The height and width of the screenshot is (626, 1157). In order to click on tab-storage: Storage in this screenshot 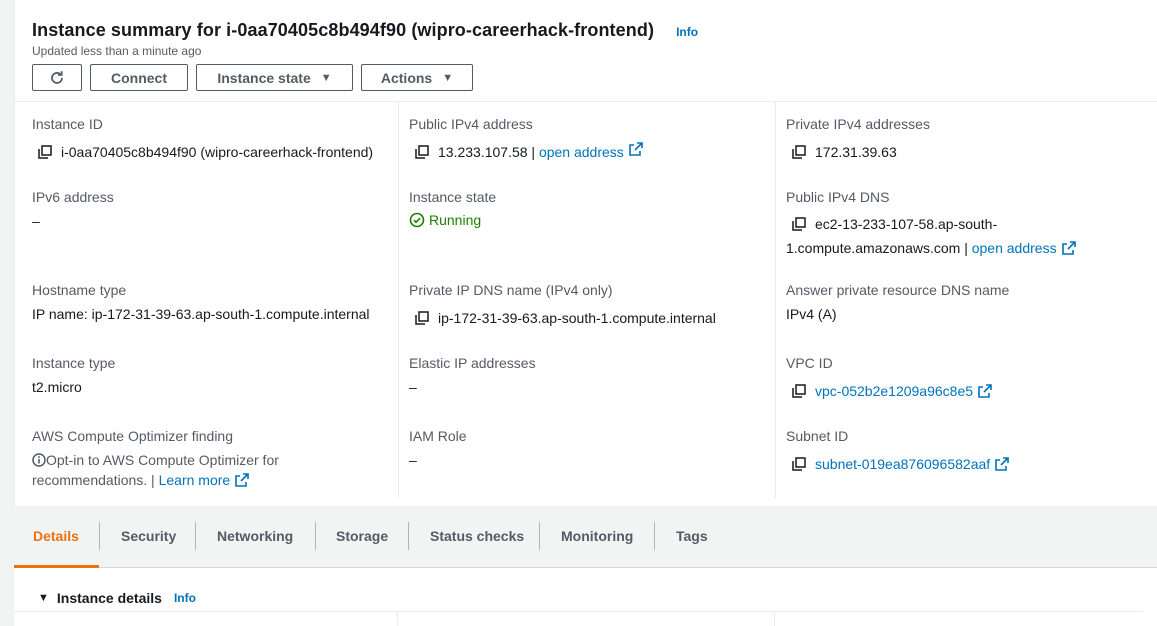, I will do `click(362, 536)`.